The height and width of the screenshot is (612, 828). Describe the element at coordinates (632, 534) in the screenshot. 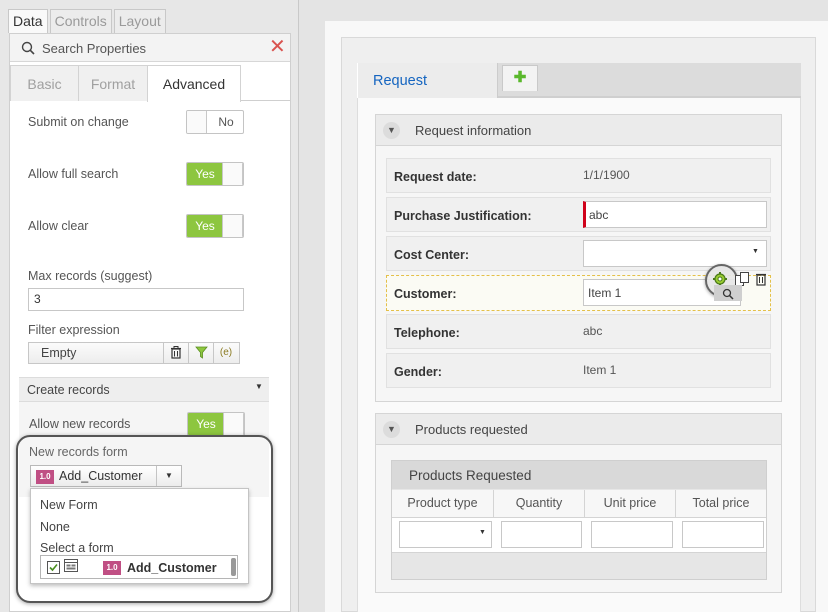

I see `unit-price-input` at that location.